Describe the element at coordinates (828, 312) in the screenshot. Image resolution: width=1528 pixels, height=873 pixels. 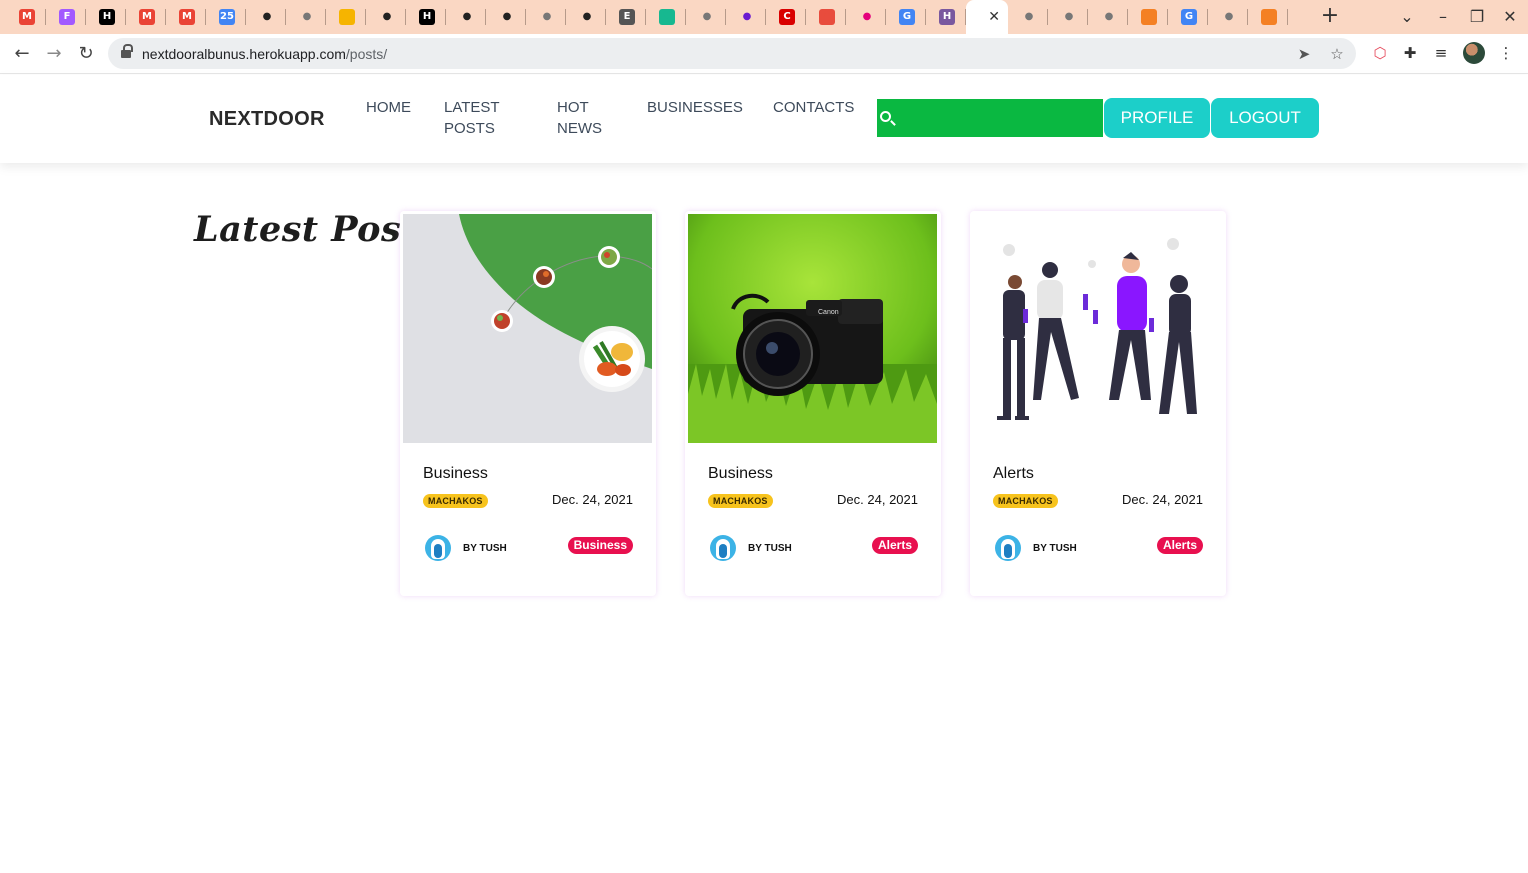
I see `svg-text: Canon` at that location.